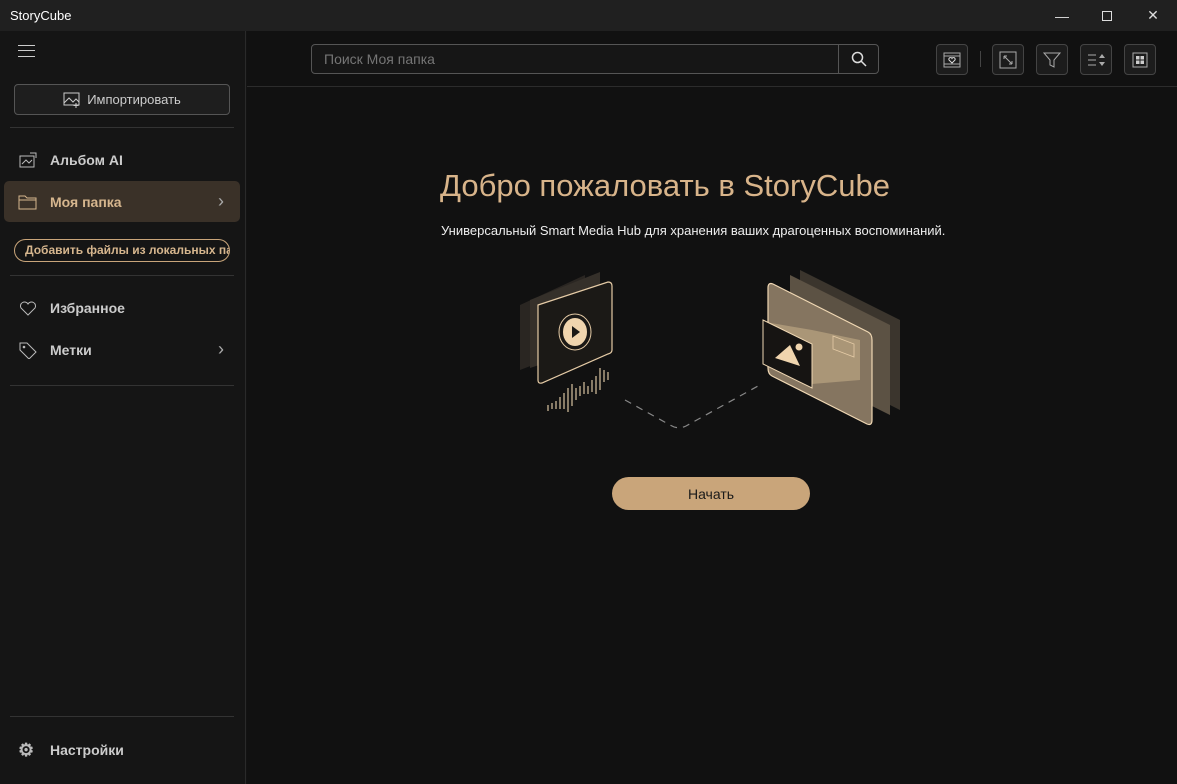 This screenshot has width=1177, height=784. What do you see at coordinates (26, 749) in the screenshot?
I see `gear-icon: ⚙` at bounding box center [26, 749].